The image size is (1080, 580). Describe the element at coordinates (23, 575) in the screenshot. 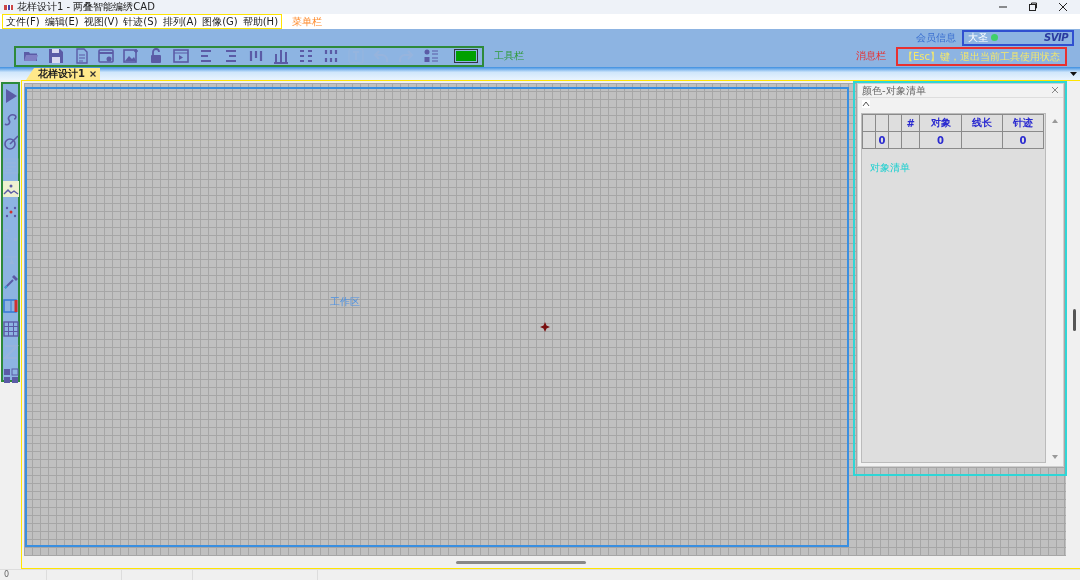

I see `status-text: 0` at that location.